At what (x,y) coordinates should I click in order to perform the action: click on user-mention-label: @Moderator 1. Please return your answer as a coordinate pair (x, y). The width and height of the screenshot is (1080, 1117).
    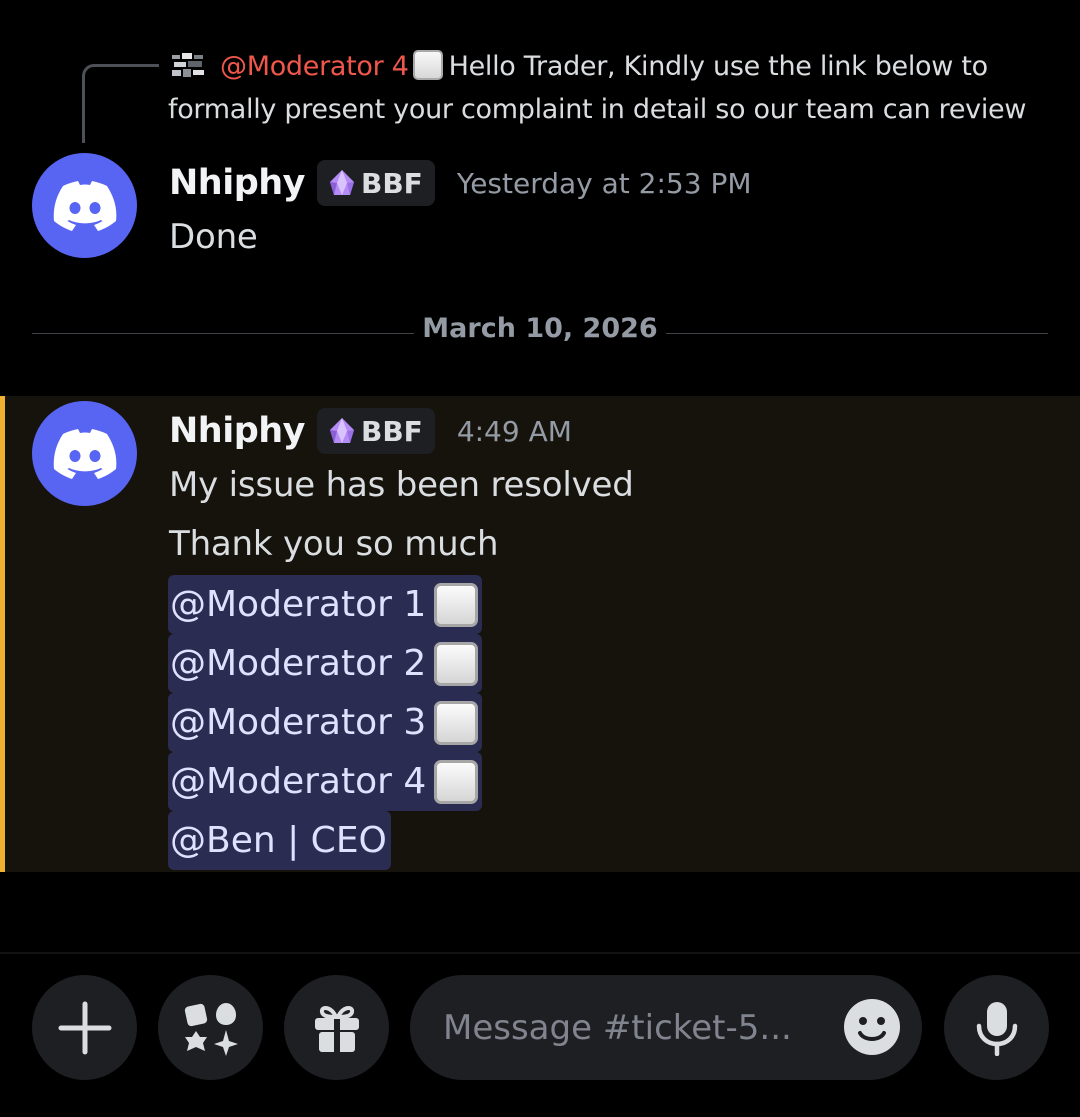
    Looking at the image, I should click on (298, 604).